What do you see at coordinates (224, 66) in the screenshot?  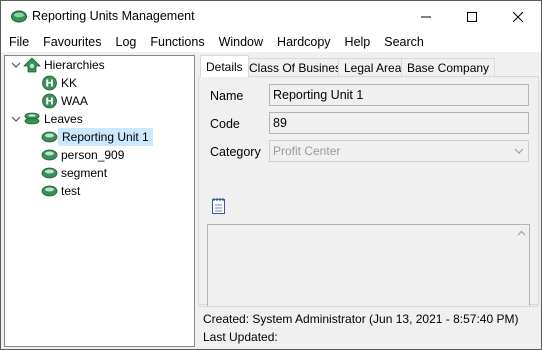 I see `tab-details: Details` at bounding box center [224, 66].